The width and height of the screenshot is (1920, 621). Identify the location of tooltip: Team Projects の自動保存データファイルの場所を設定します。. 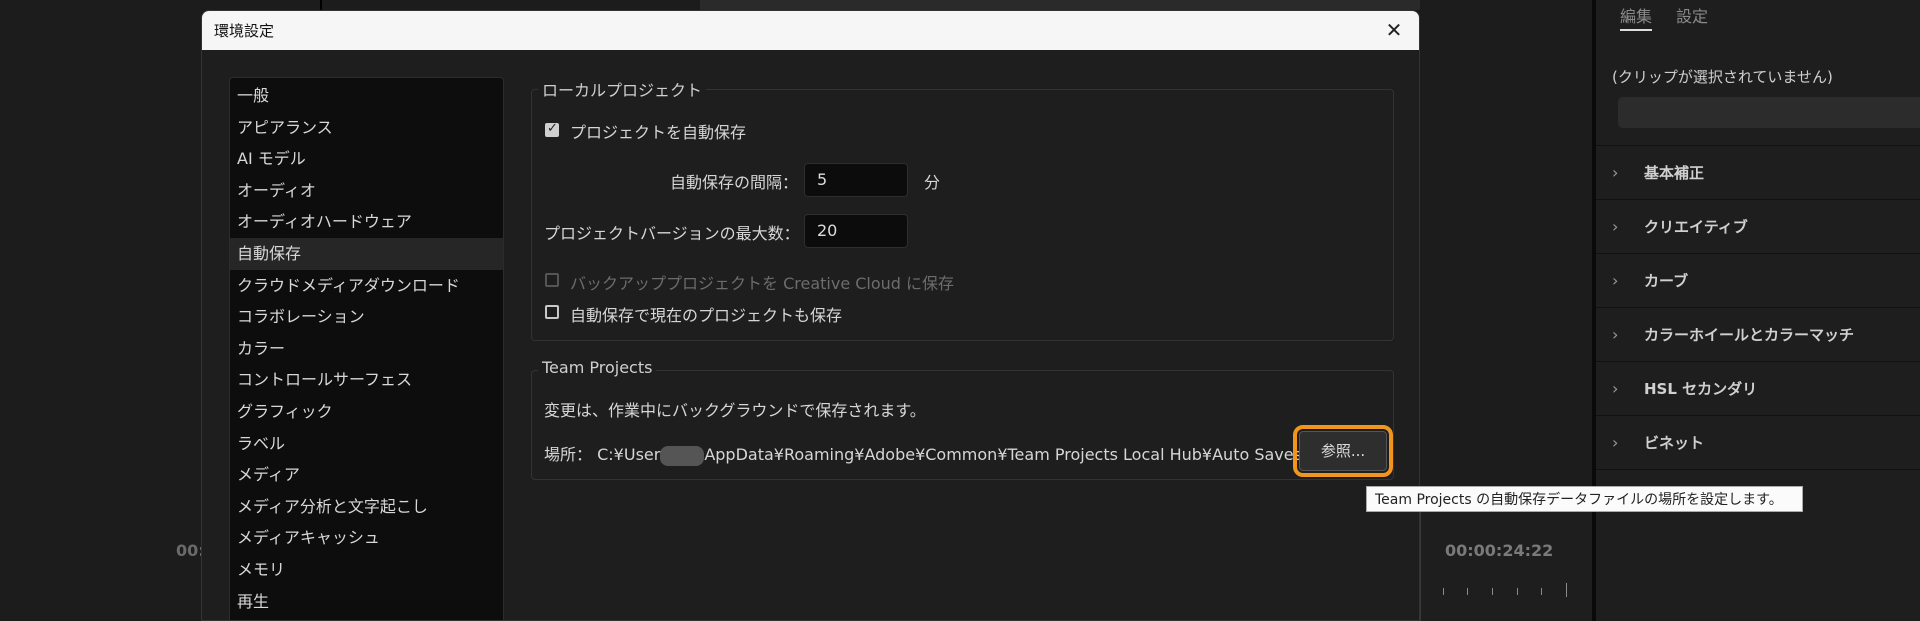
(1584, 499).